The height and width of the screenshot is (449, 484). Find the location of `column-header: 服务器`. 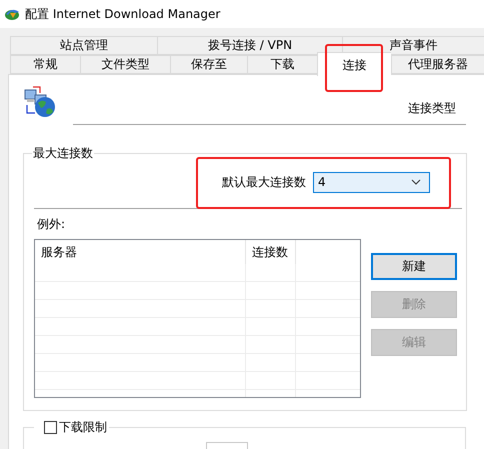

column-header: 服务器 is located at coordinates (140, 252).